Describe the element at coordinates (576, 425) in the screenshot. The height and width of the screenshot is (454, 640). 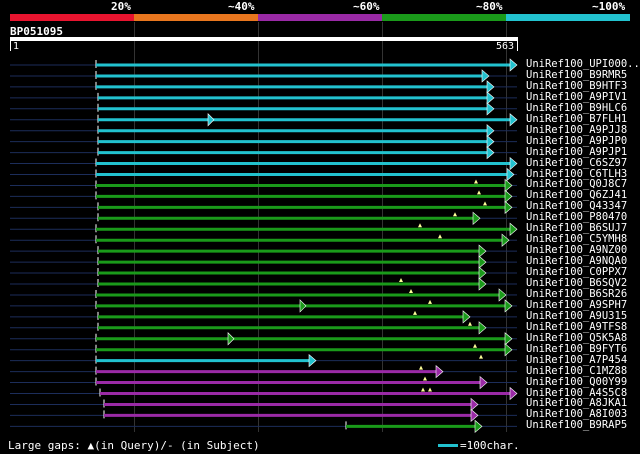
I see `hit-label: UniRef100_B9RAP5` at that location.